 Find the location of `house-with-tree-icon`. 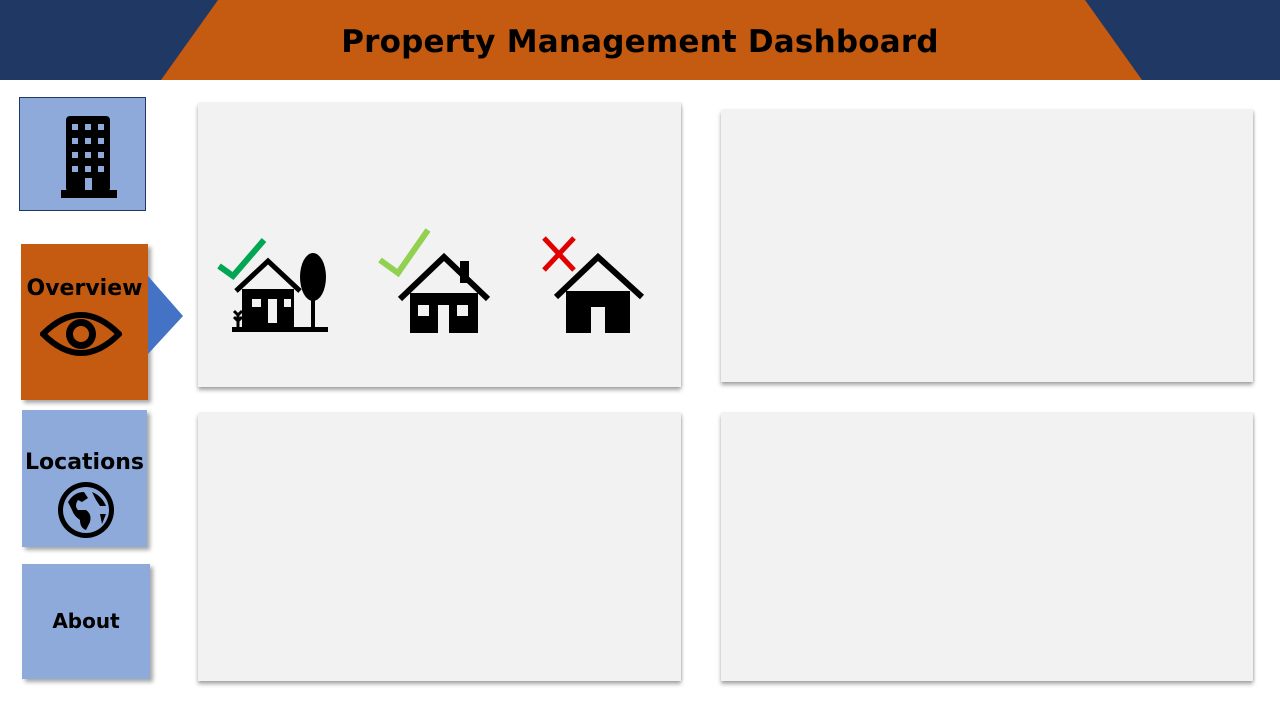

house-with-tree-icon is located at coordinates (272, 285).